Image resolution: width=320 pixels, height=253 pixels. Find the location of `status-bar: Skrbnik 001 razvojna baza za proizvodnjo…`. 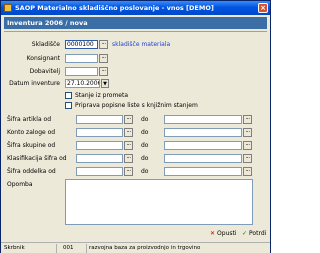

status-bar: Skrbnik 001 razvojna baza za proizvodnjo… is located at coordinates (135, 247).